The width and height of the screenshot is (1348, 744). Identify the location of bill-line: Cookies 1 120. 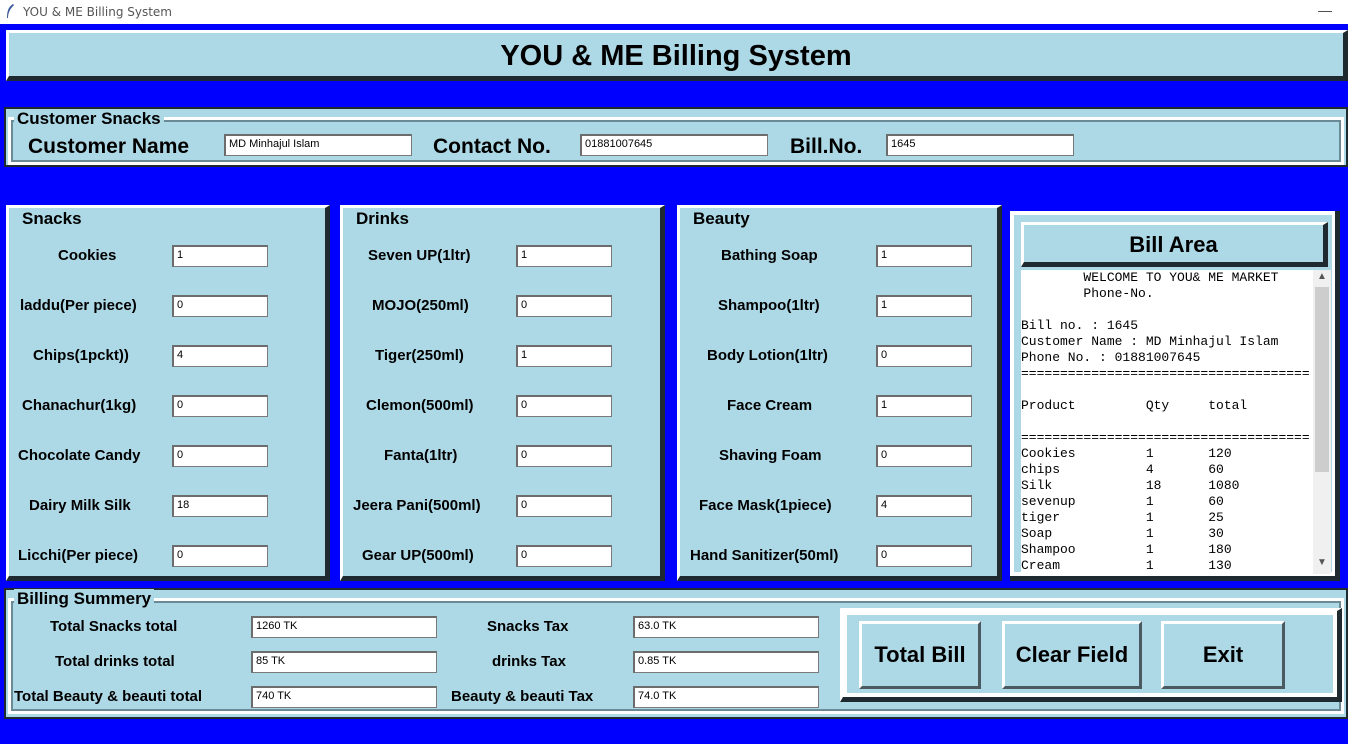
(1126, 453).